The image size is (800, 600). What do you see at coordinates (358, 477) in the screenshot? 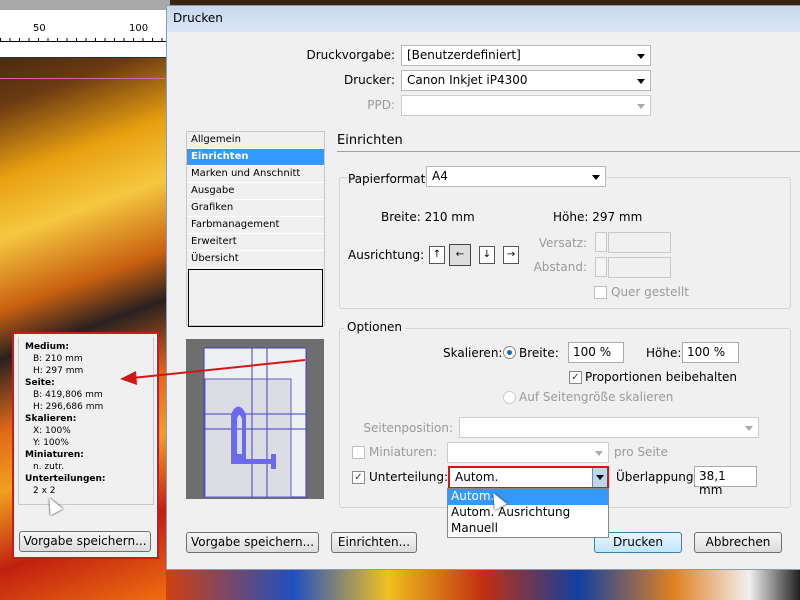
I see `unterteilung-checkbox: ✓` at bounding box center [358, 477].